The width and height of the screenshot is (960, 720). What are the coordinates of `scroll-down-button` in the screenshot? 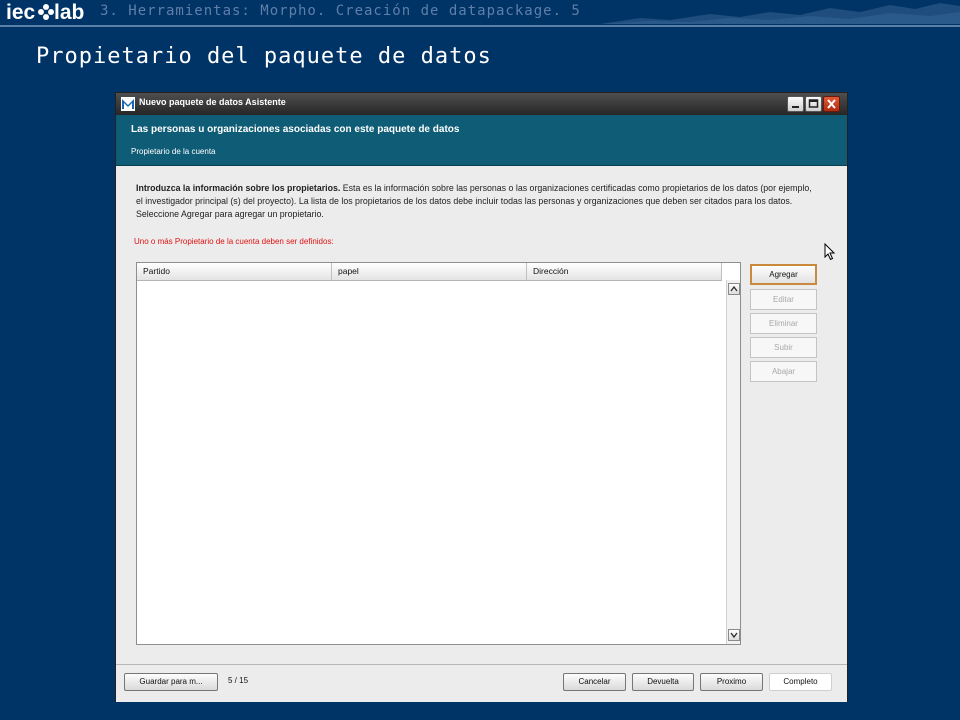 It's located at (734, 635).